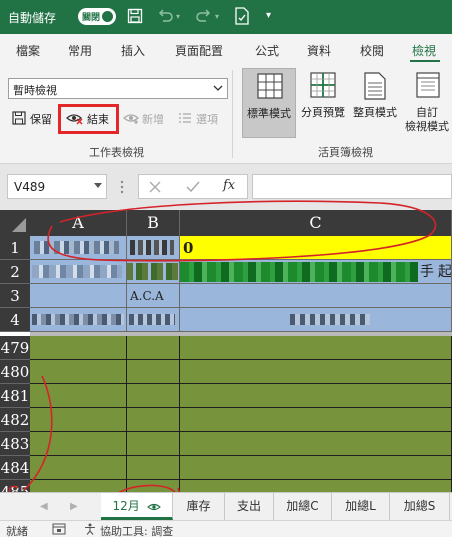 The image size is (452, 537). Describe the element at coordinates (78, 272) in the screenshot. I see `cell-a2` at that location.